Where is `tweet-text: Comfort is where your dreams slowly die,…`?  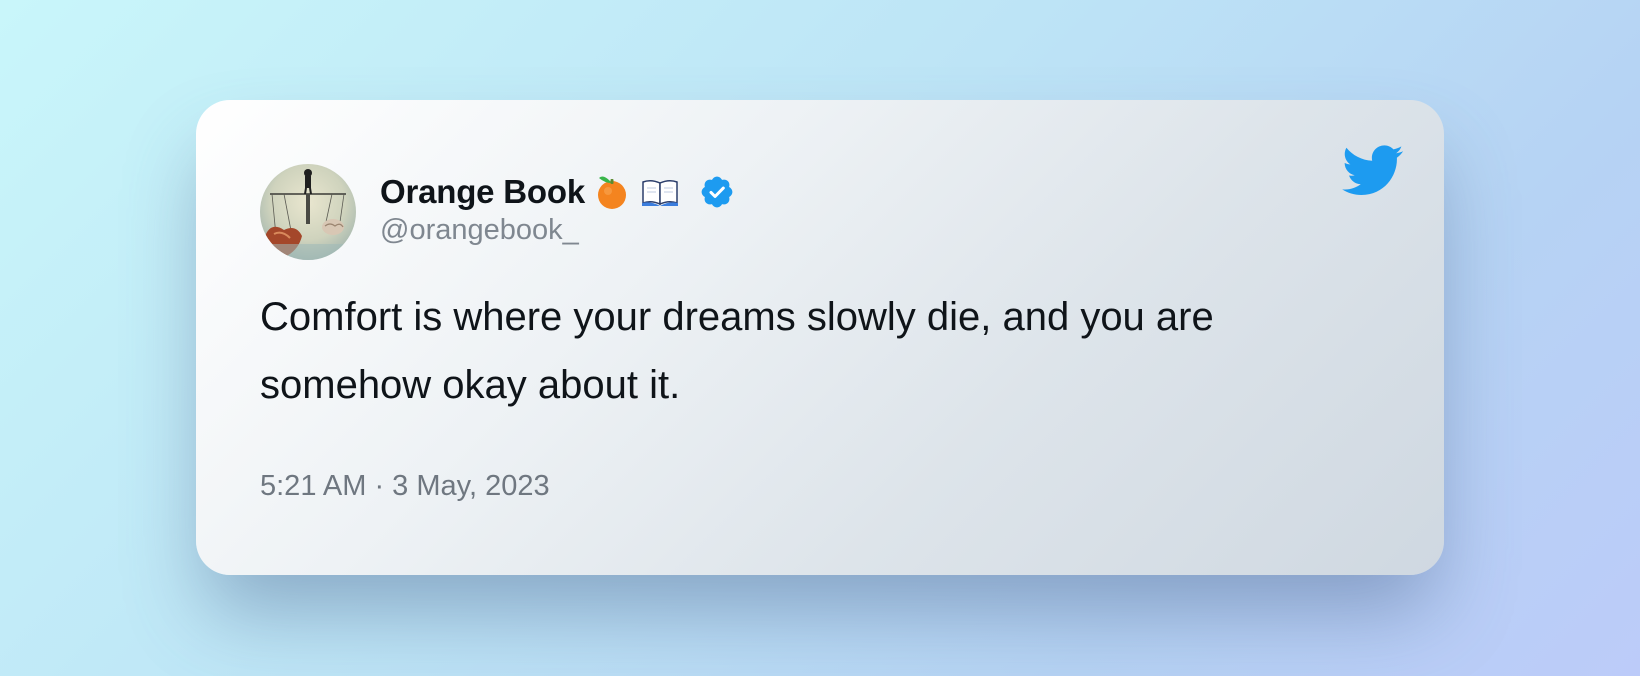
tweet-text: Comfort is where your dreams slowly die,… is located at coordinates (737, 351).